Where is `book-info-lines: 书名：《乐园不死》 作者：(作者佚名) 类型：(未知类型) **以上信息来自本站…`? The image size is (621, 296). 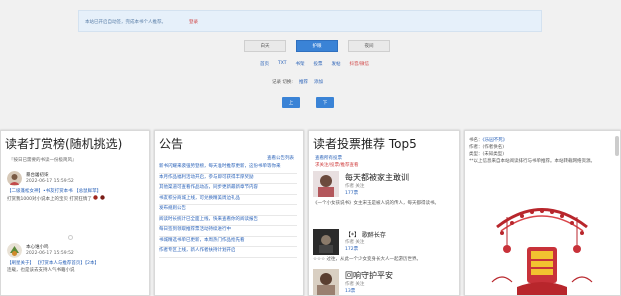
book-info-lines: 书名：《乐园不死》 作者：(作者佚名) 类型：(未知类型) **以上信息来自本站… is located at coordinates (532, 151).